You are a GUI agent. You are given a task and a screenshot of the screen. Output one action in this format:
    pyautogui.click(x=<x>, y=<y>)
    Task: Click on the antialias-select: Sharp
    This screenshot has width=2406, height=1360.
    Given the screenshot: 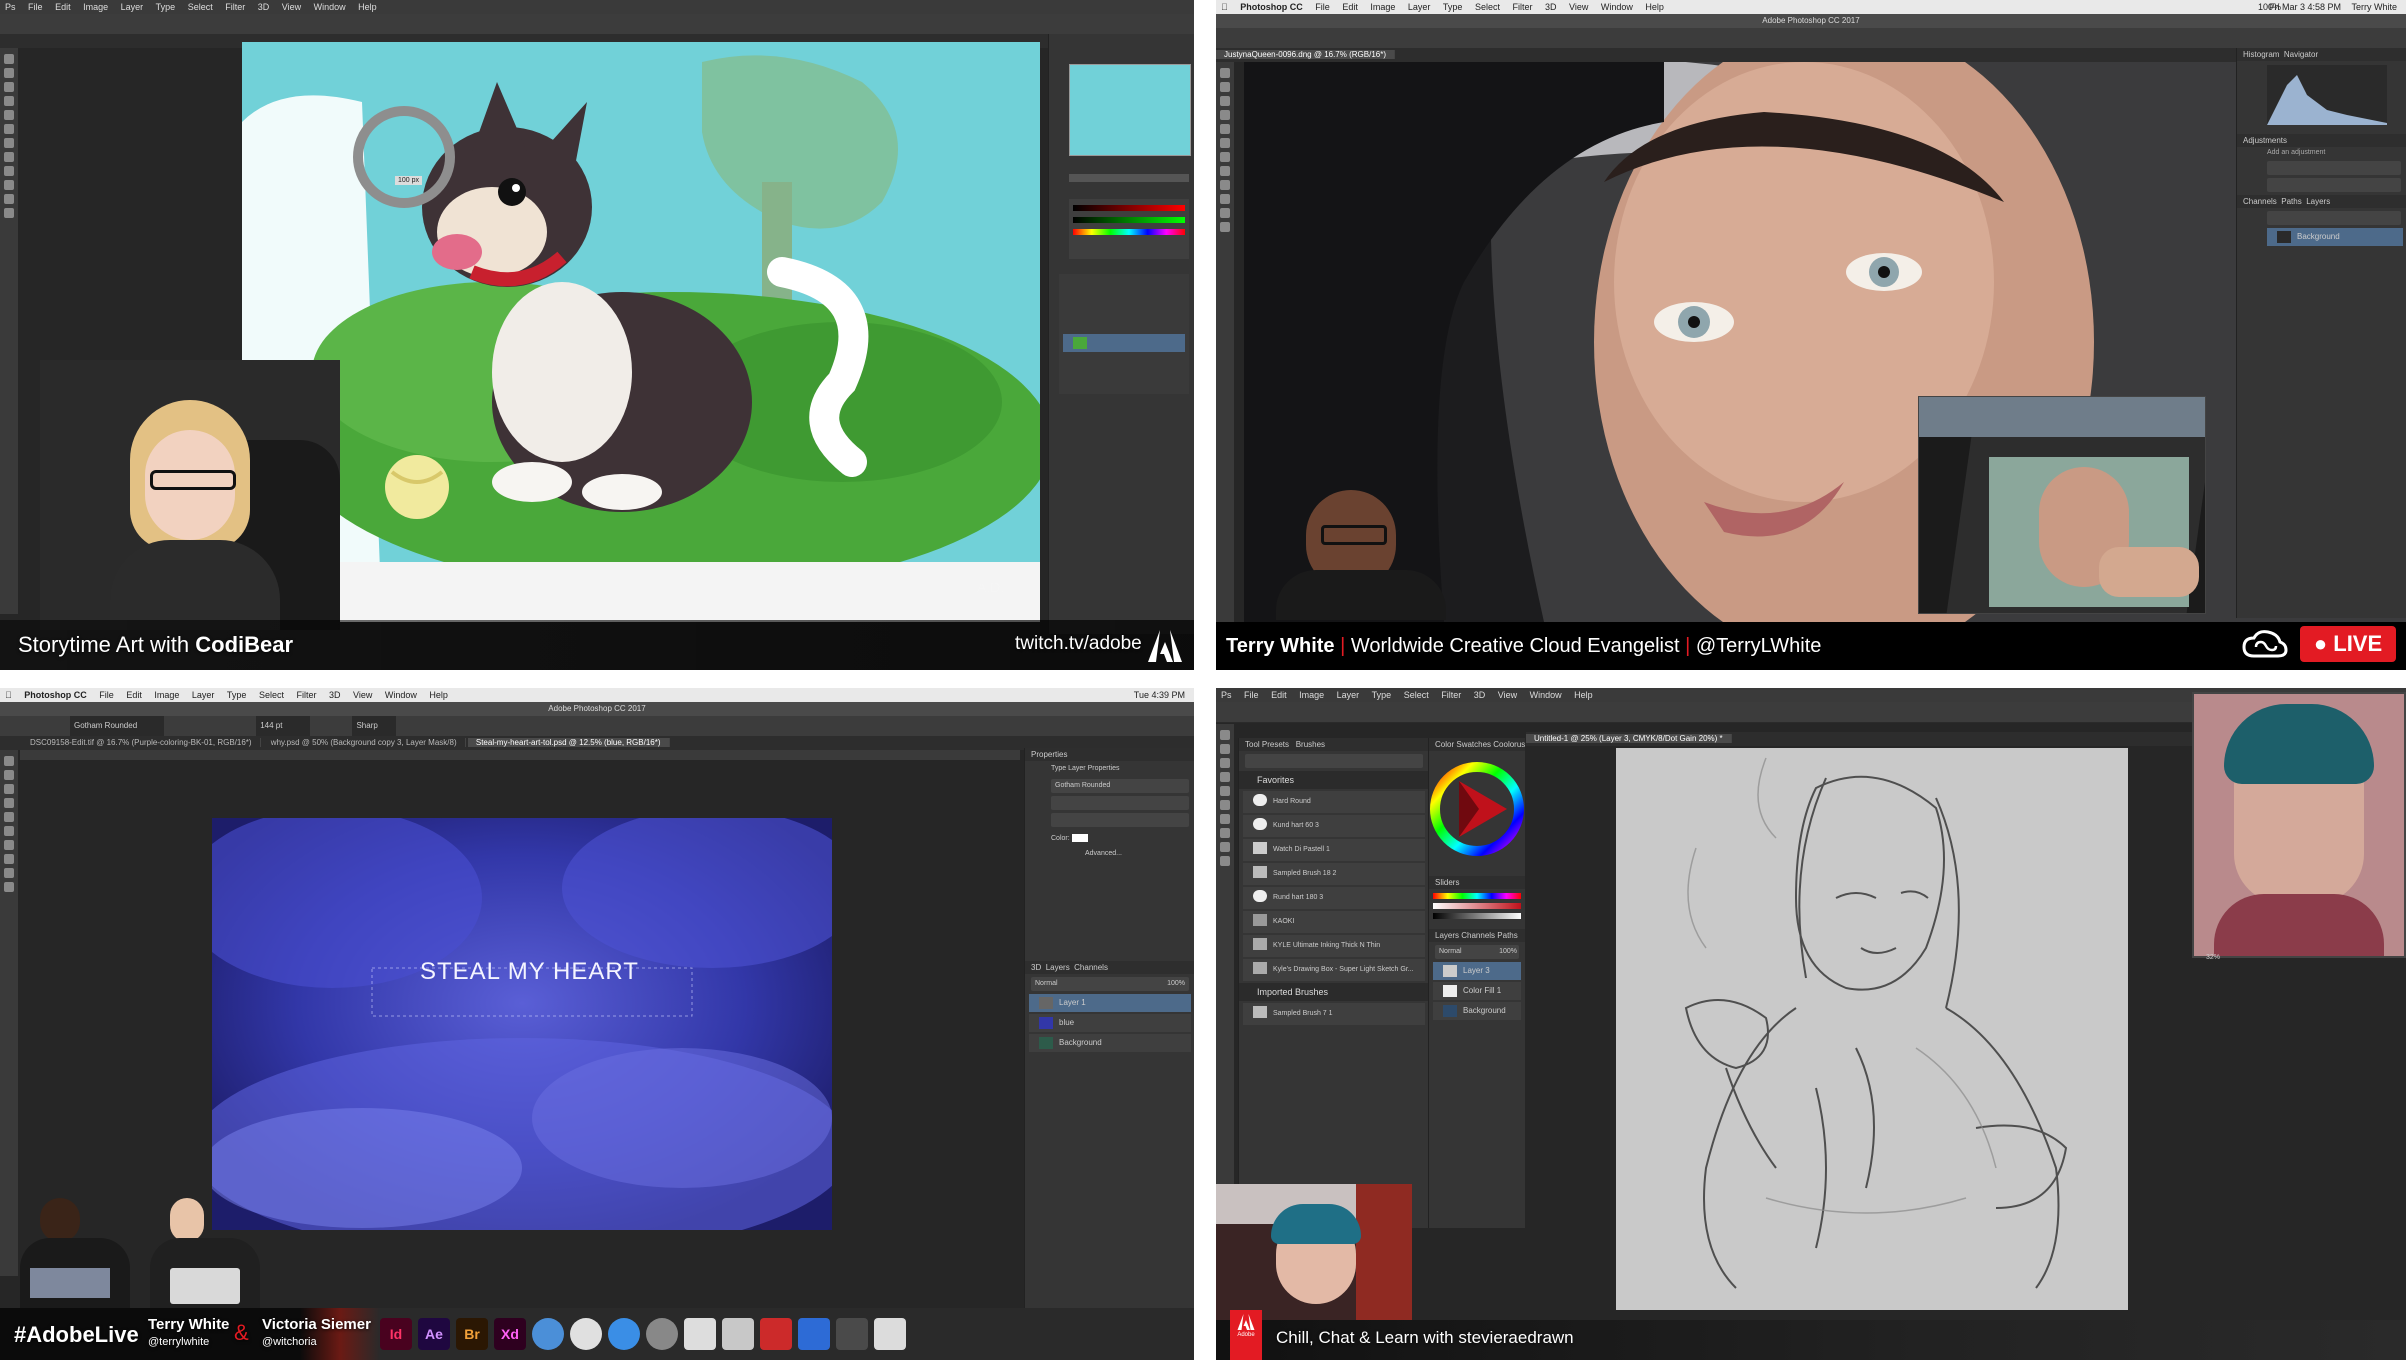 What is the action you would take?
    pyautogui.click(x=374, y=726)
    